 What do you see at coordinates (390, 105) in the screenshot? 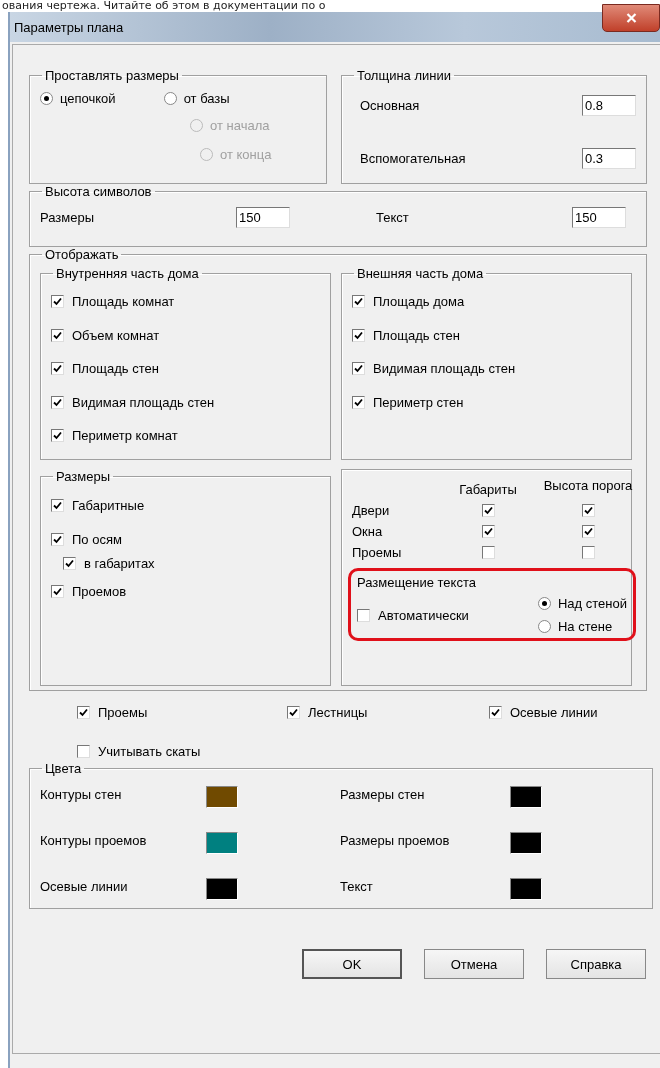
I see `field-label: Основная` at bounding box center [390, 105].